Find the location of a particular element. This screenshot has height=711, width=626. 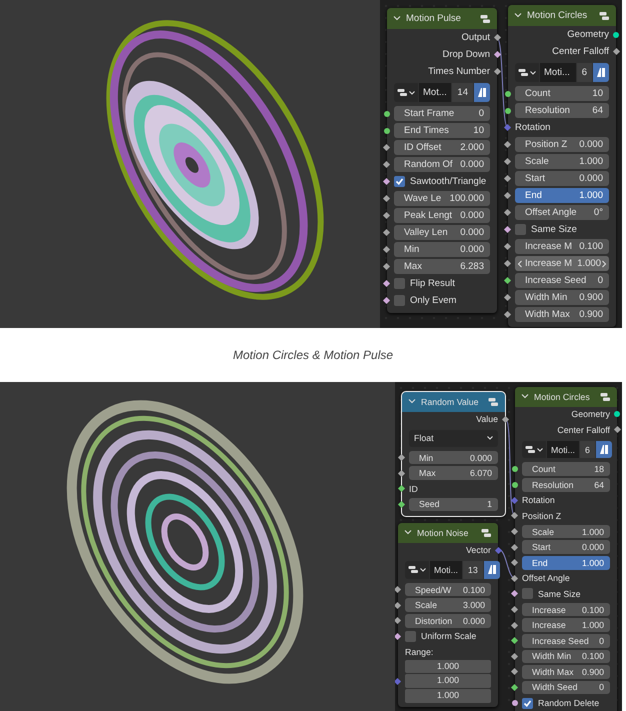

chevron-right-icon is located at coordinates (604, 264).